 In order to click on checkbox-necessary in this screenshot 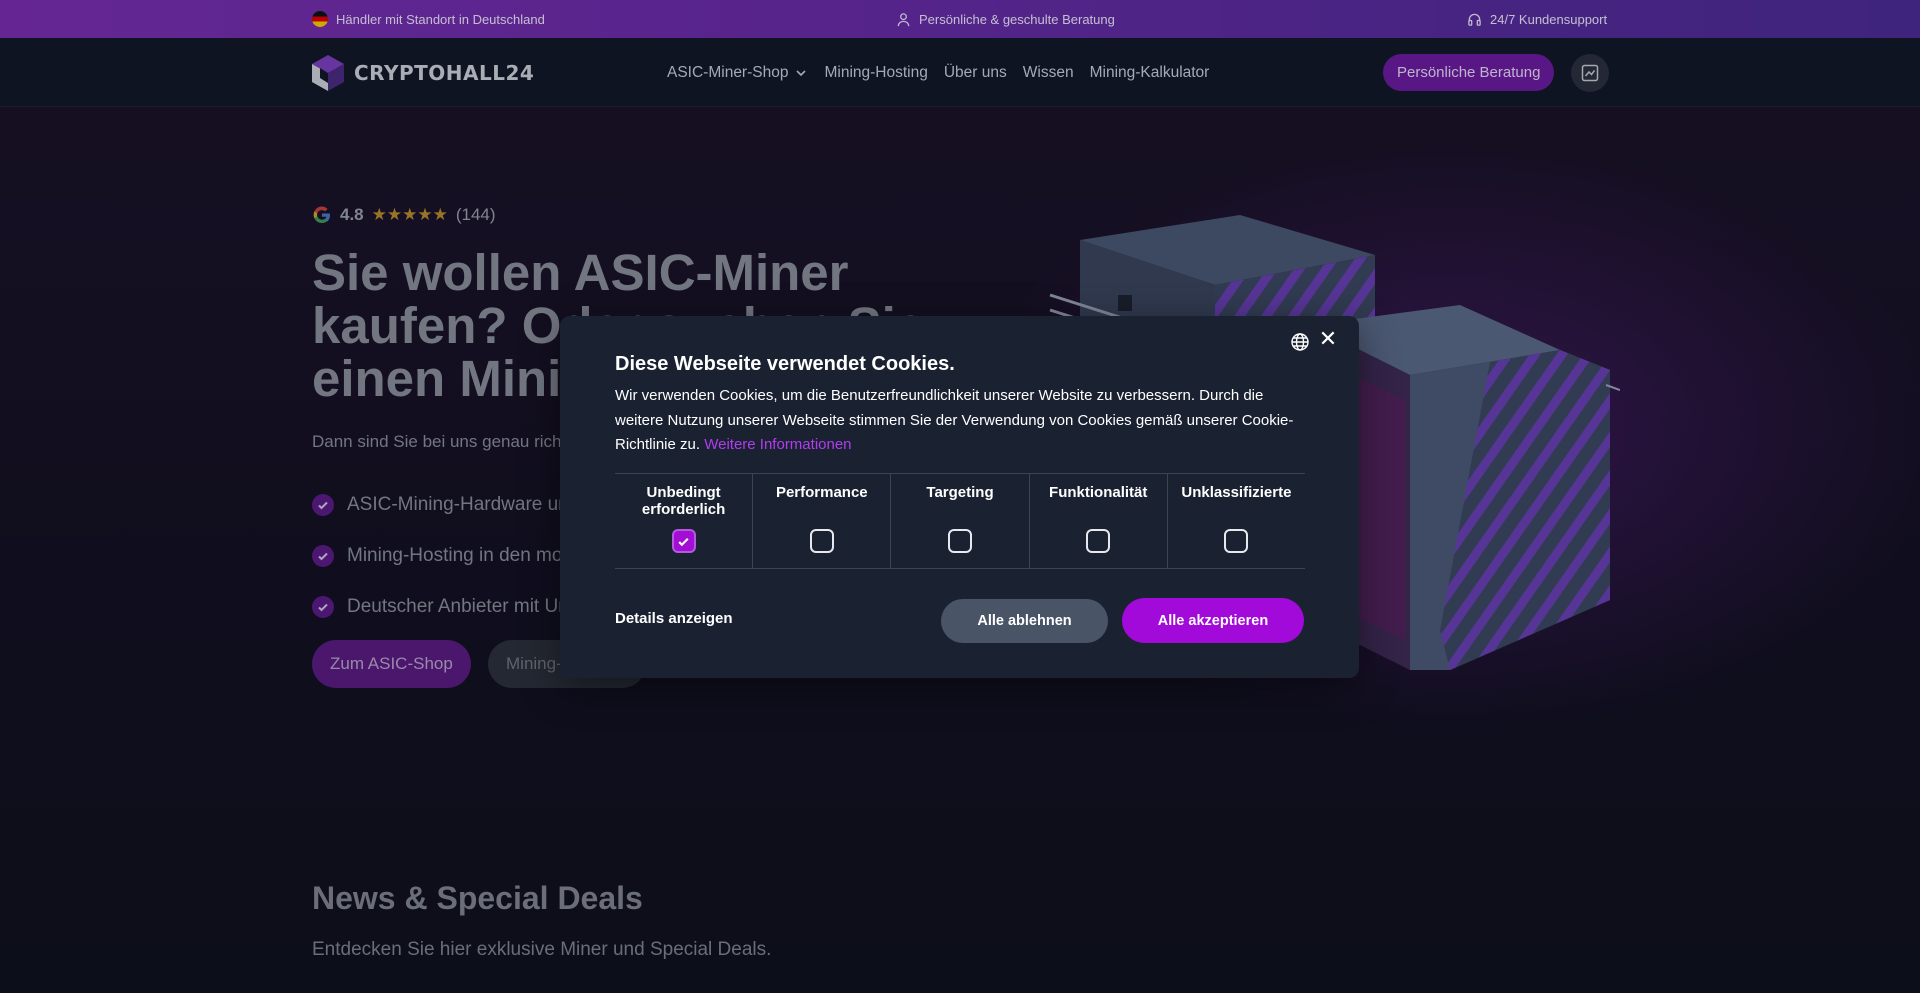, I will do `click(683, 541)`.